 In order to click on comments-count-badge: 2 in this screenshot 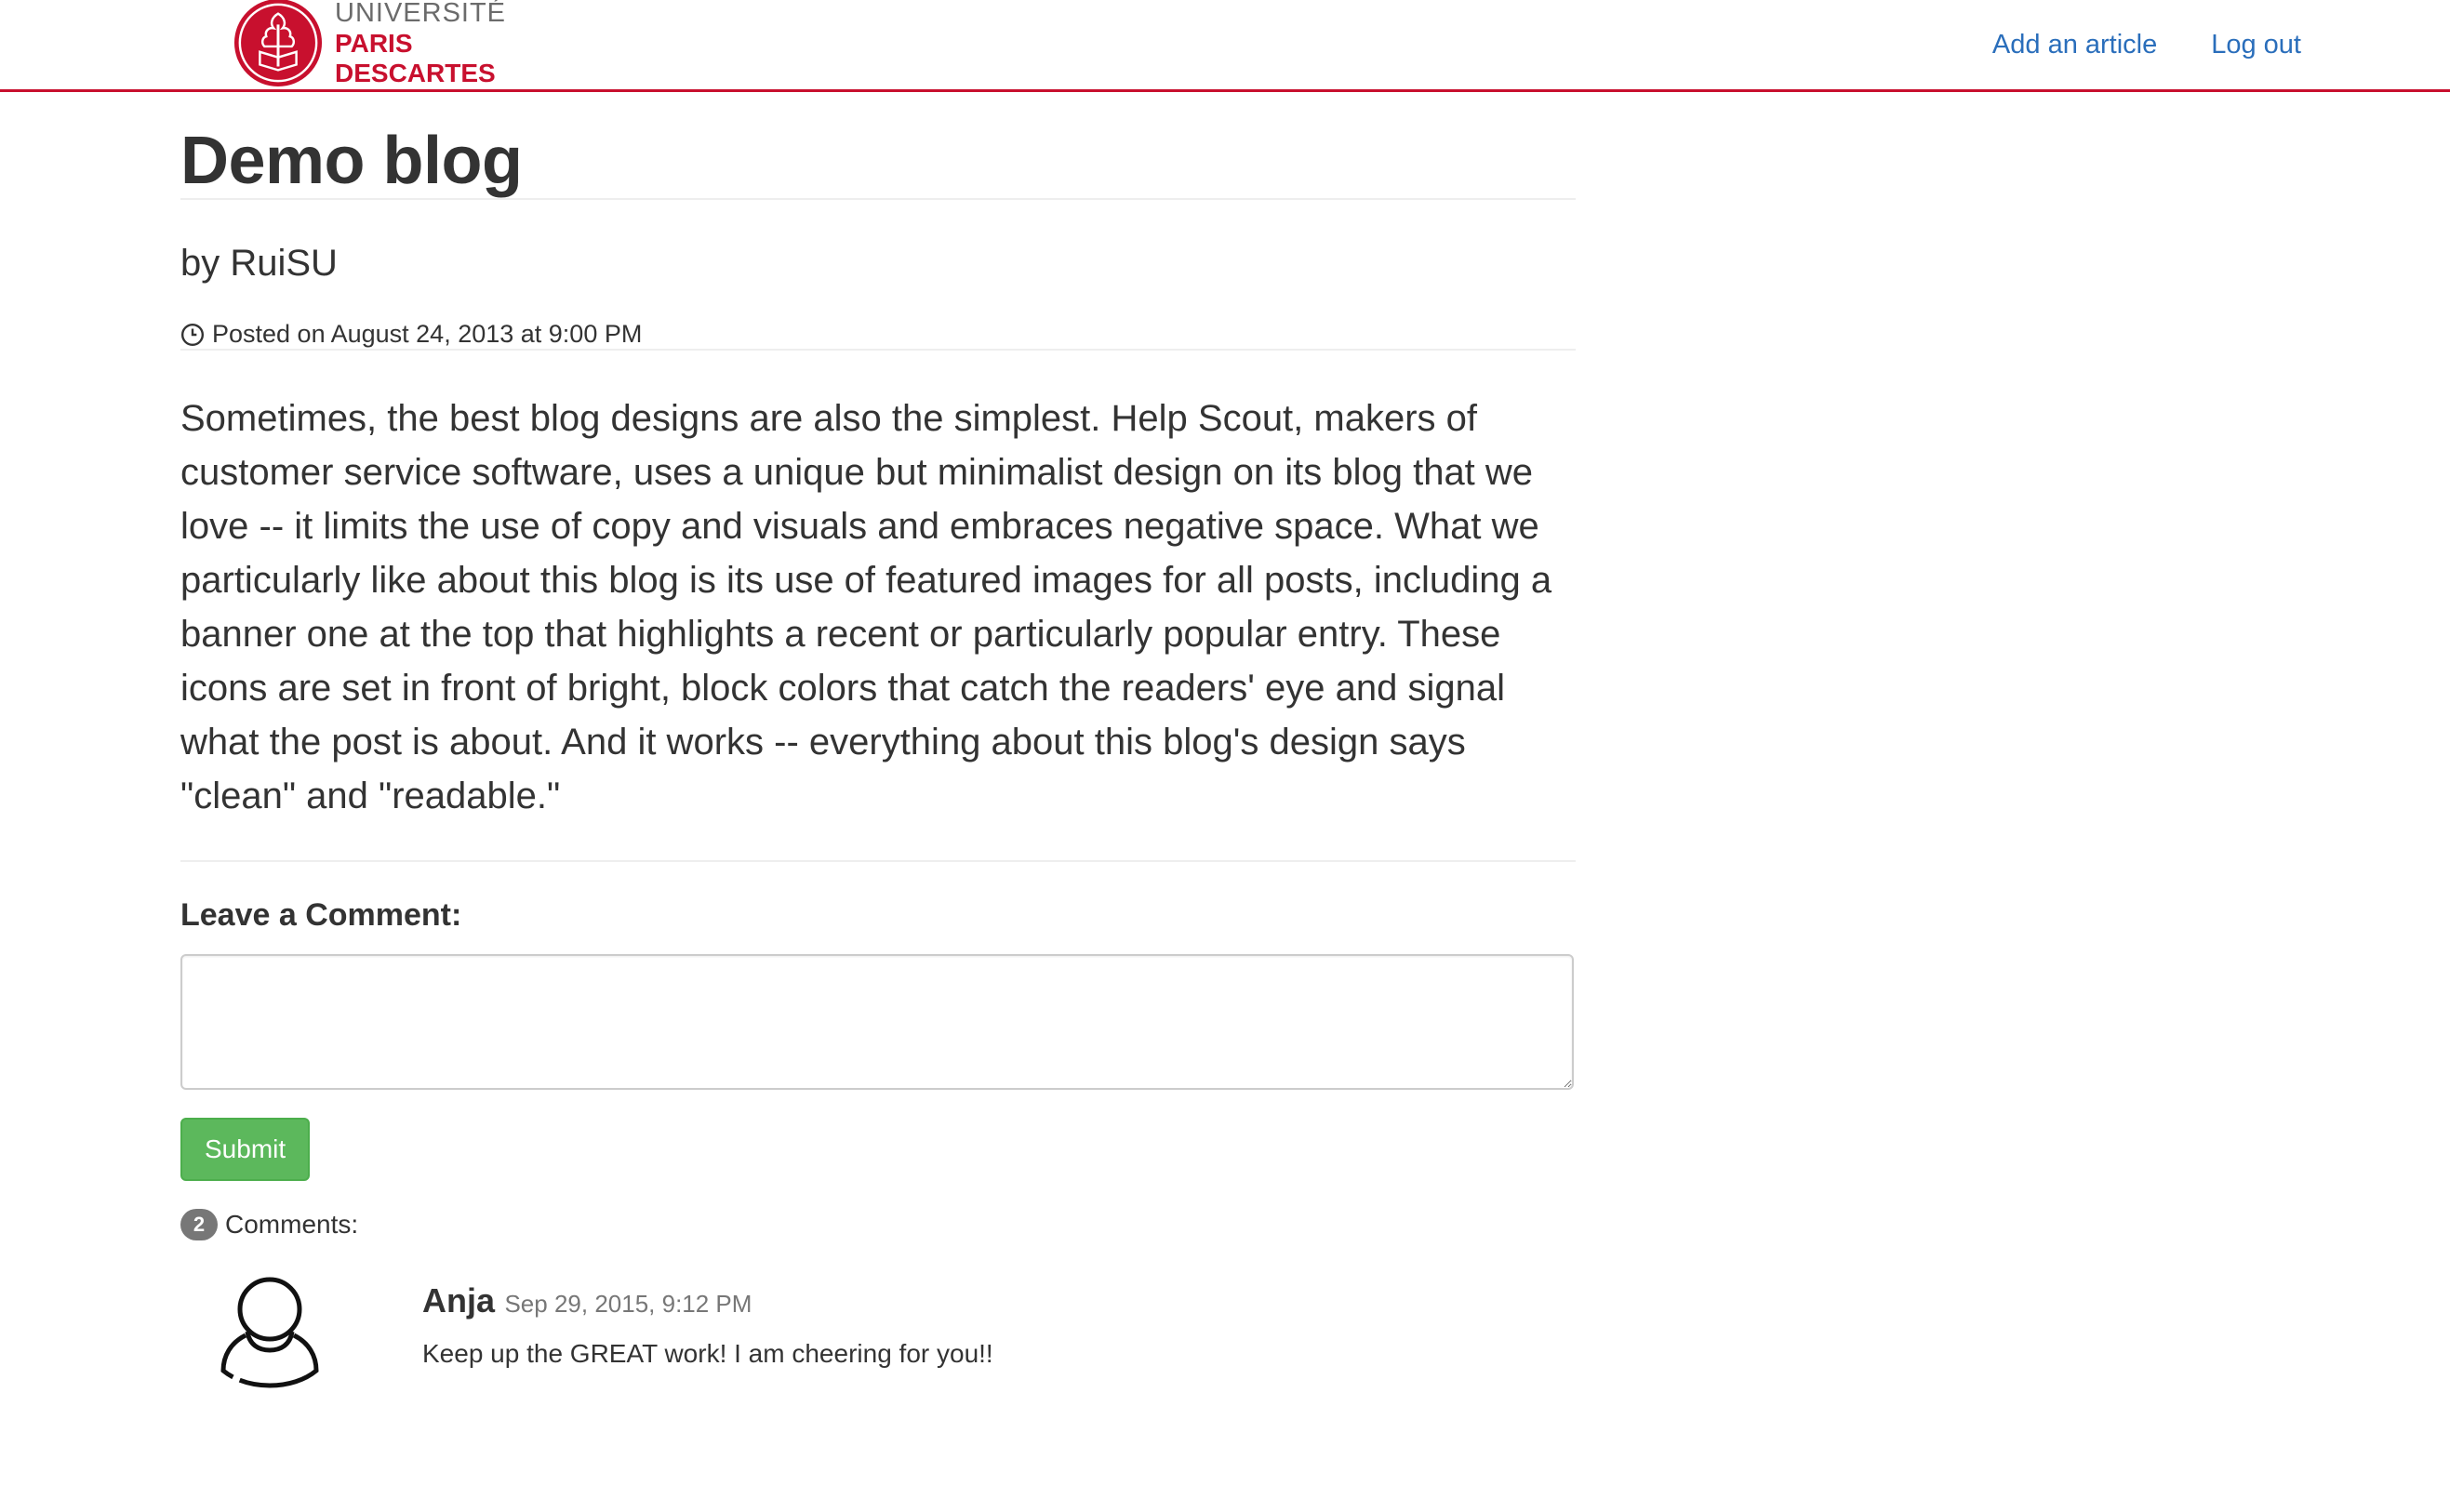, I will do `click(199, 1225)`.